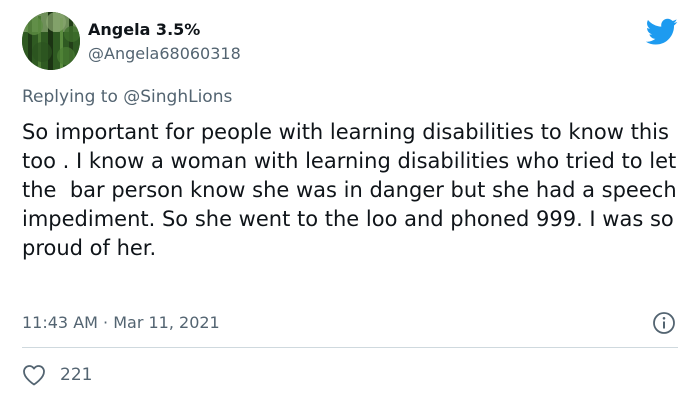 The image size is (700, 402). I want to click on twitter-bird-icon, so click(662, 32).